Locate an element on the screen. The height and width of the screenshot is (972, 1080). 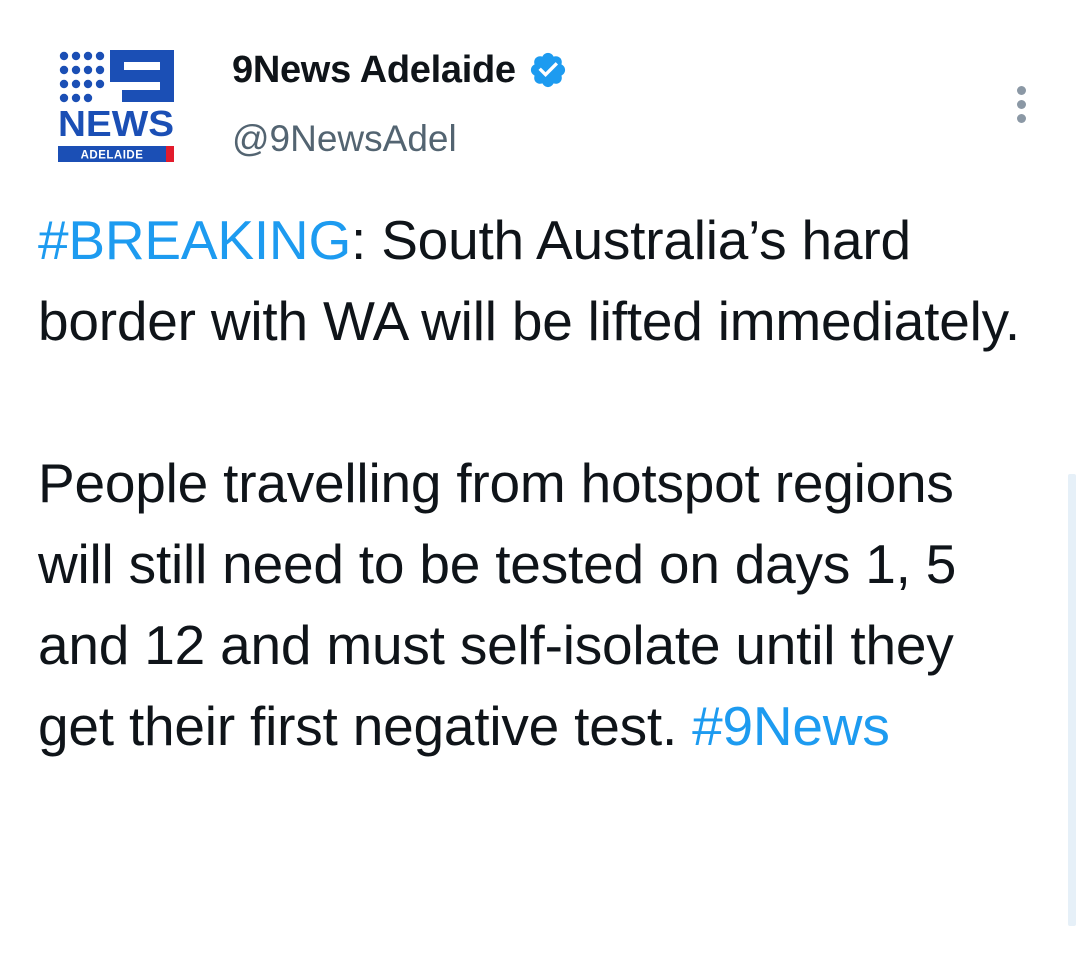
avatar: NEWS ADELAIDE is located at coordinates (117, 106).